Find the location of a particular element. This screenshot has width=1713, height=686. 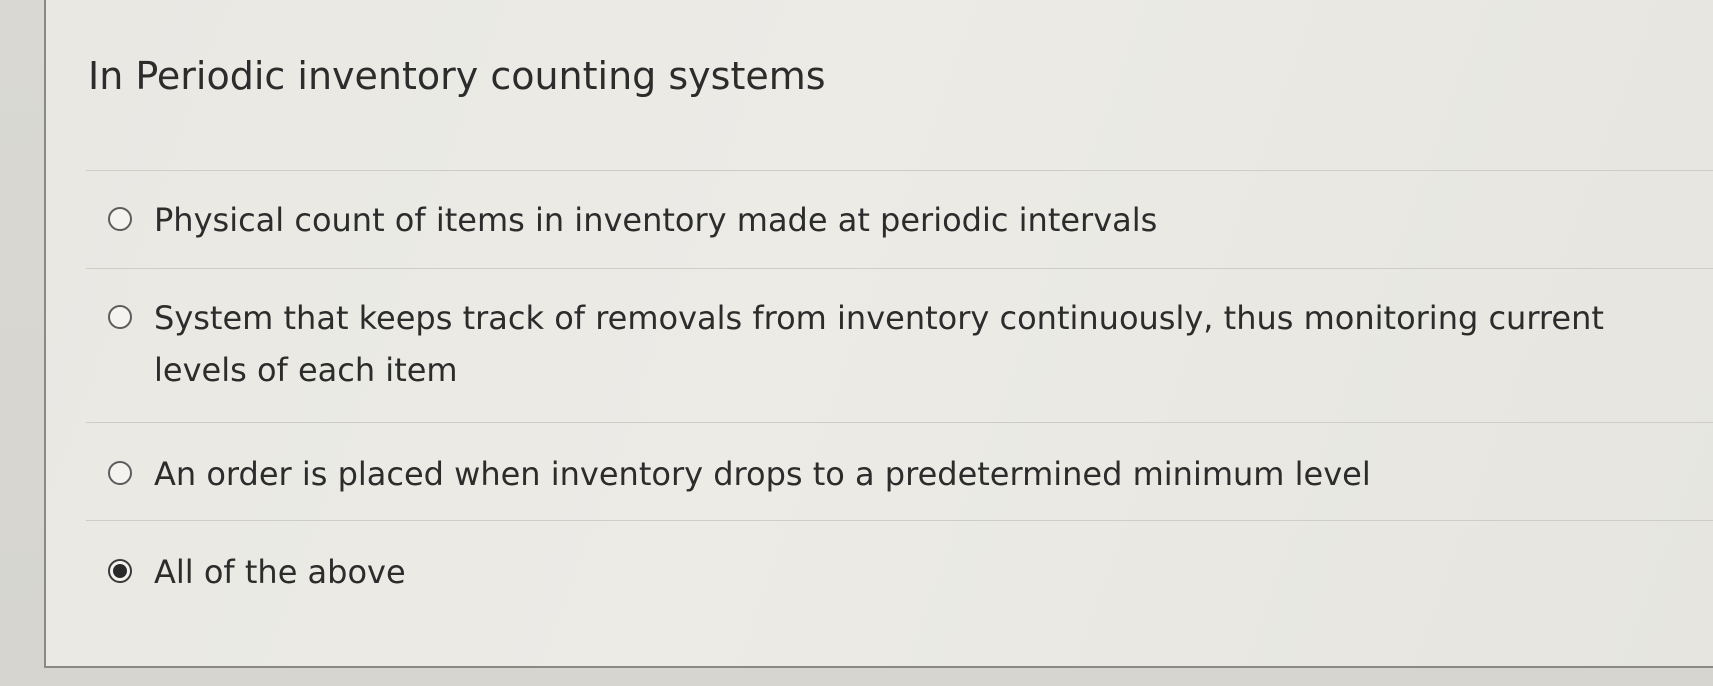

radio-button-selected is located at coordinates (120, 571).